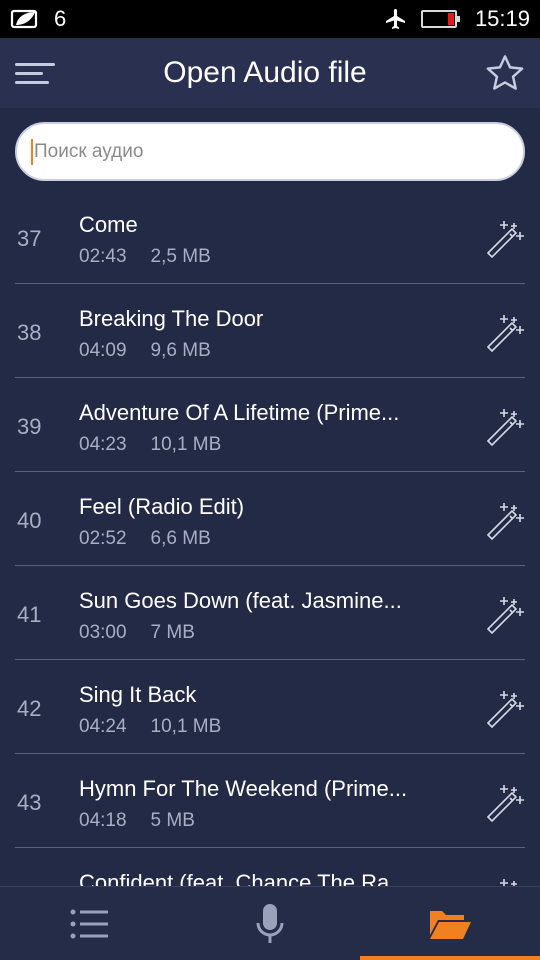  What do you see at coordinates (103, 632) in the screenshot?
I see `track-duration: 03:00` at bounding box center [103, 632].